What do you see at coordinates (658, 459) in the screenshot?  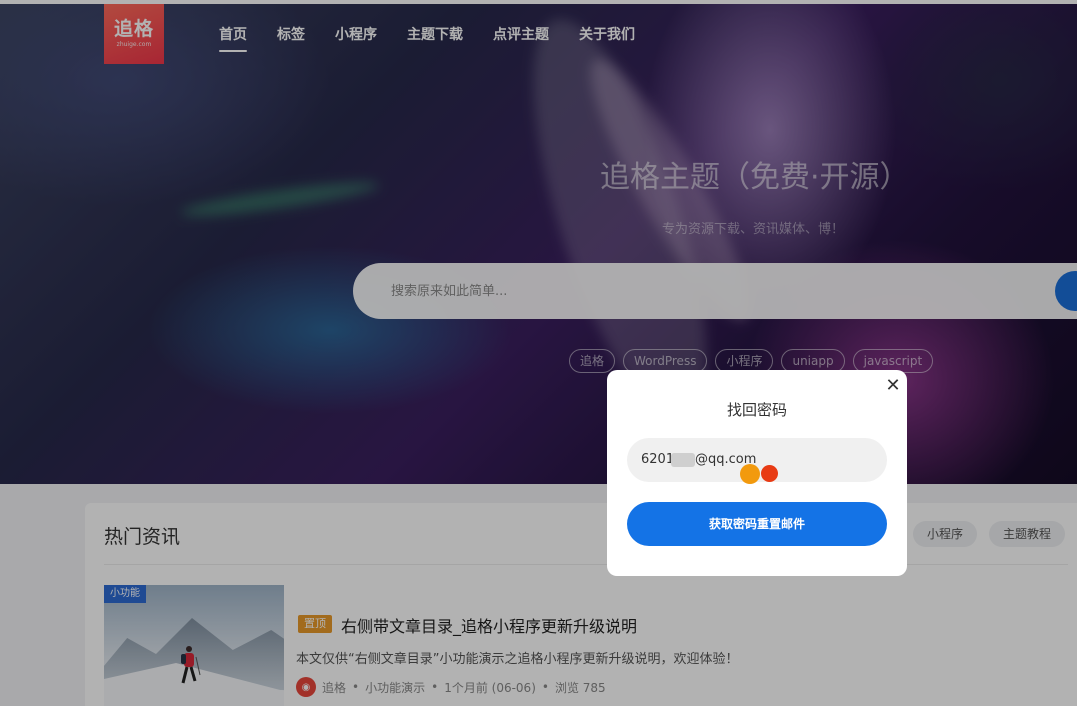 I see `email-prefix: 6201` at bounding box center [658, 459].